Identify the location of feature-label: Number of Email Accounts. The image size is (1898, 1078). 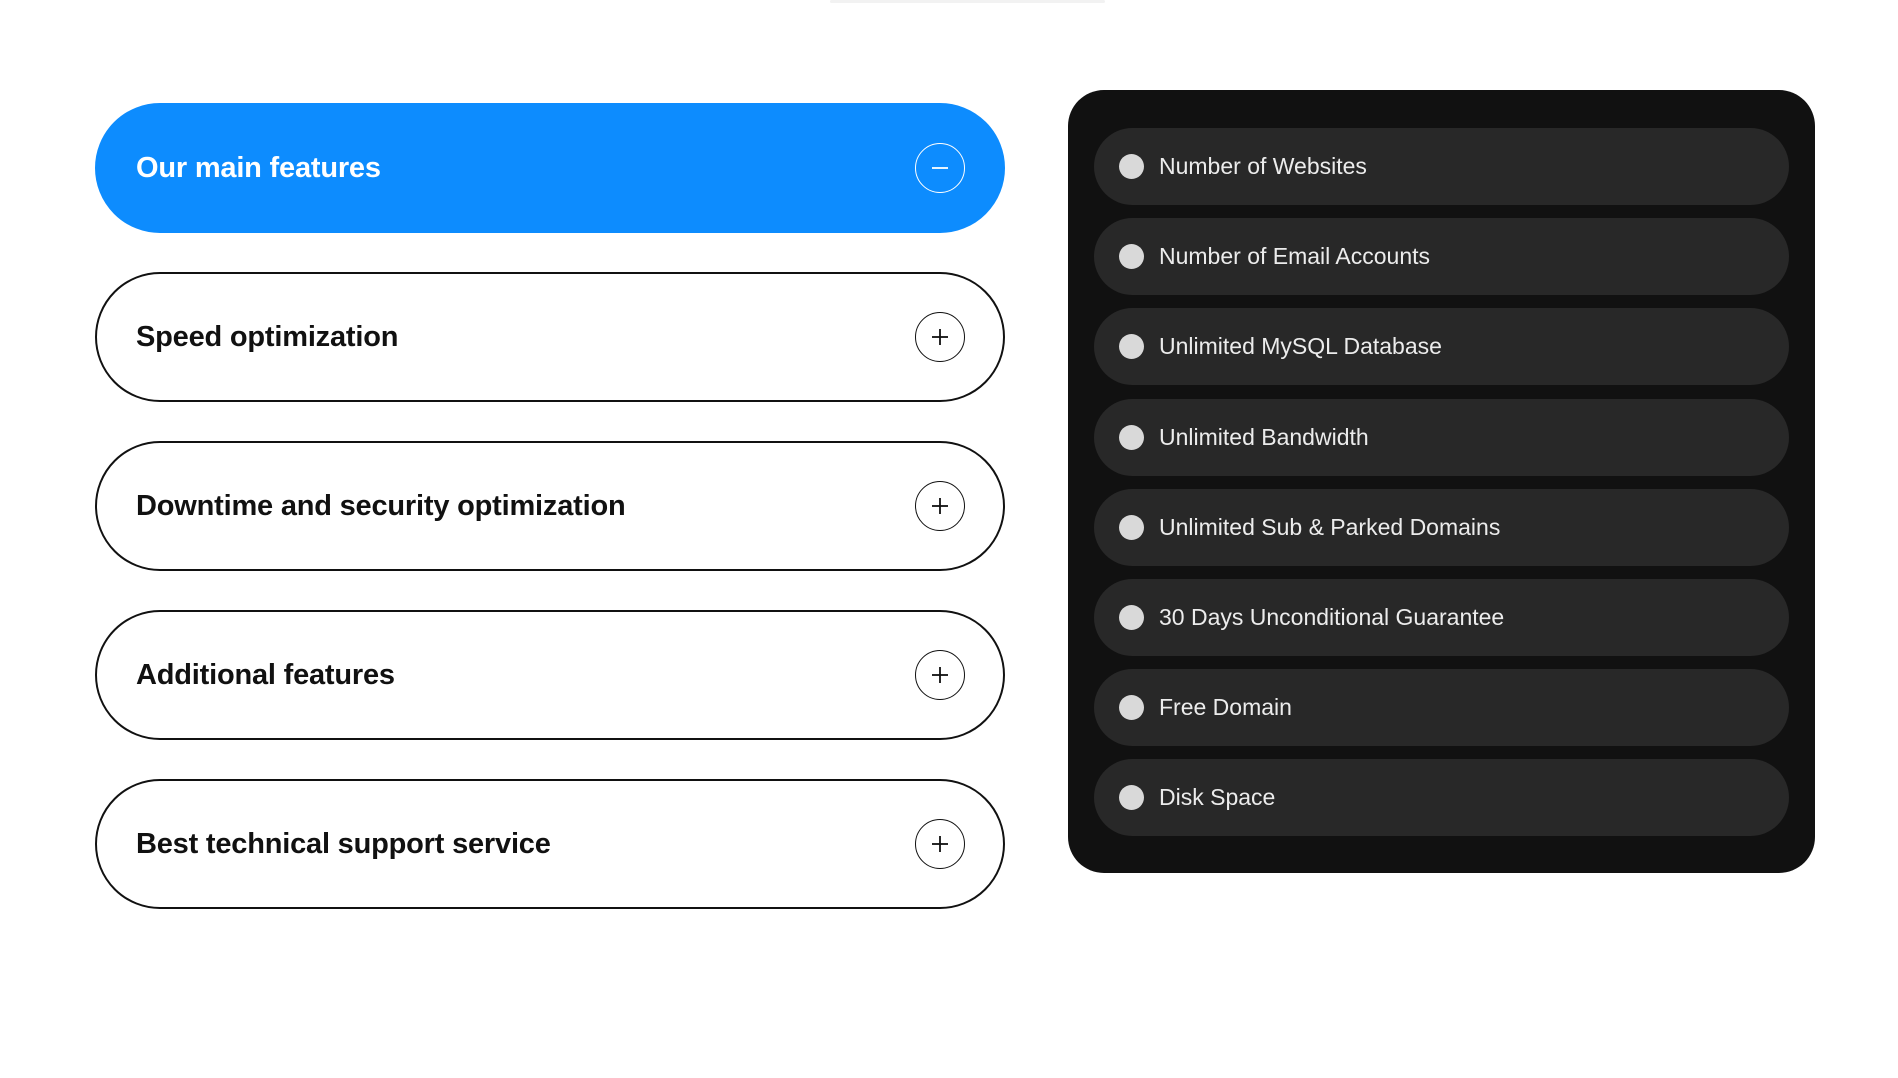
(1295, 256).